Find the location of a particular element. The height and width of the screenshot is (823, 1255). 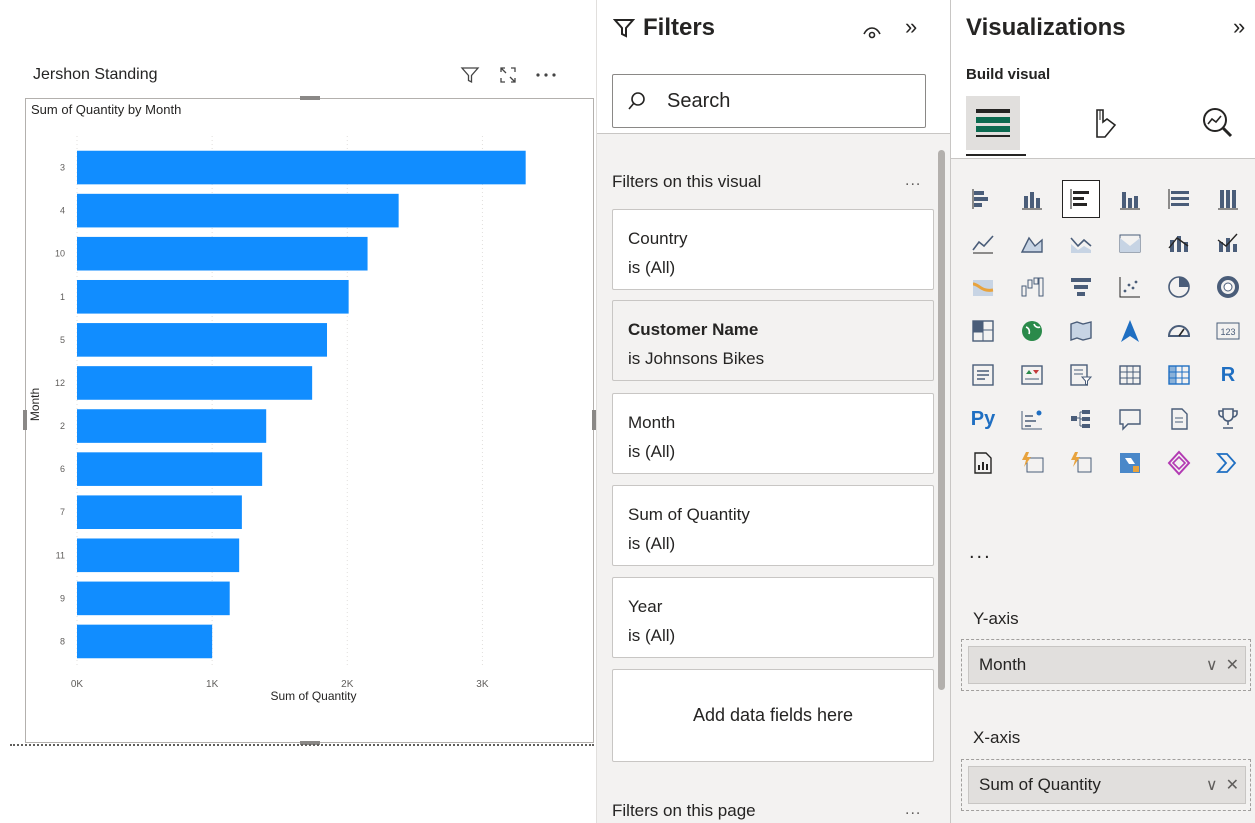

x-axis-well: Sum of Quantity ∨ ✕ is located at coordinates (1106, 785).